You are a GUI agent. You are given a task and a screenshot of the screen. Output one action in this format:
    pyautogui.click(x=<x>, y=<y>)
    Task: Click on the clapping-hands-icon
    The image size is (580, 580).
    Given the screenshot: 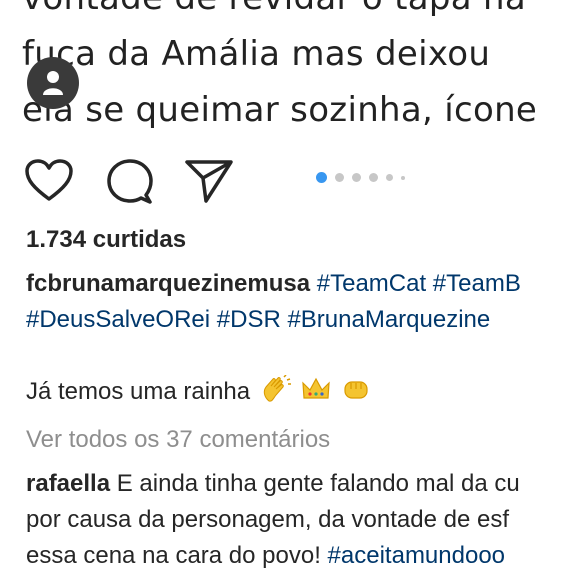 What is the action you would take?
    pyautogui.click(x=276, y=392)
    